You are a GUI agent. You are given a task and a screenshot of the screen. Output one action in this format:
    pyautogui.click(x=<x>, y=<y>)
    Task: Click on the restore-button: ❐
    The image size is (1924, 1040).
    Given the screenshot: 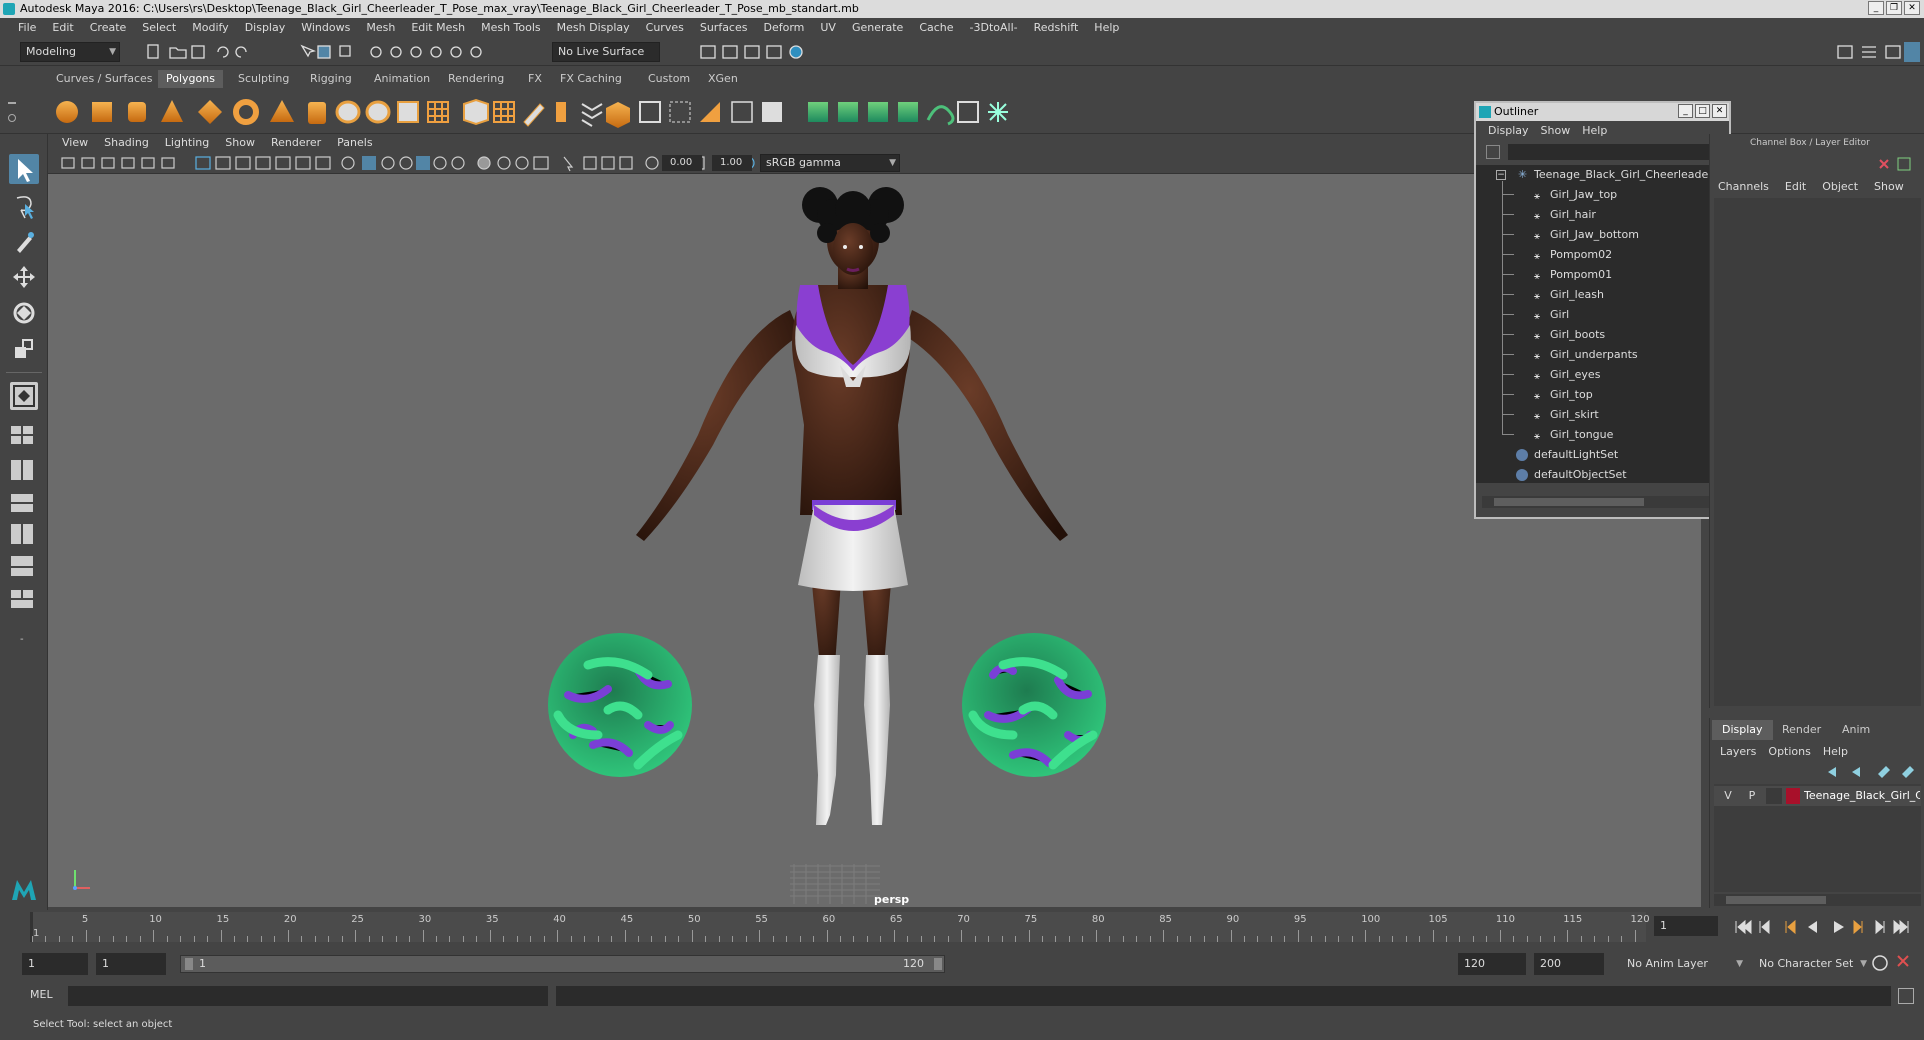 What is the action you would take?
    pyautogui.click(x=1894, y=8)
    